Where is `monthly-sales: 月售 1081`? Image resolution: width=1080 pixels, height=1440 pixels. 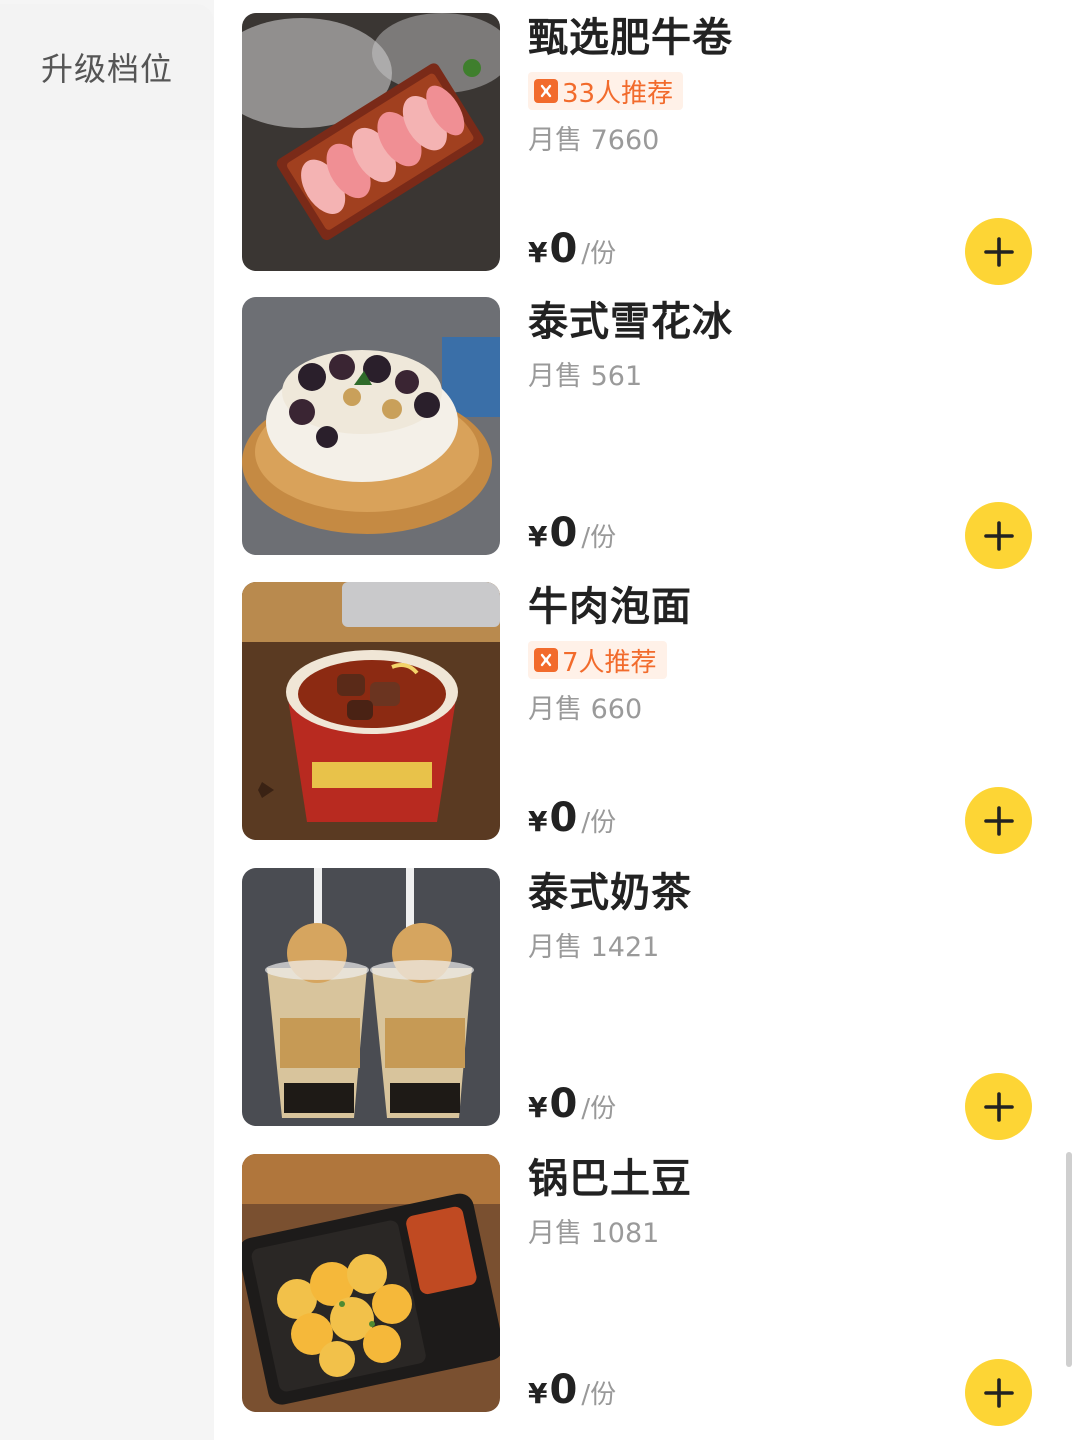 monthly-sales: 月售 1081 is located at coordinates (594, 1233).